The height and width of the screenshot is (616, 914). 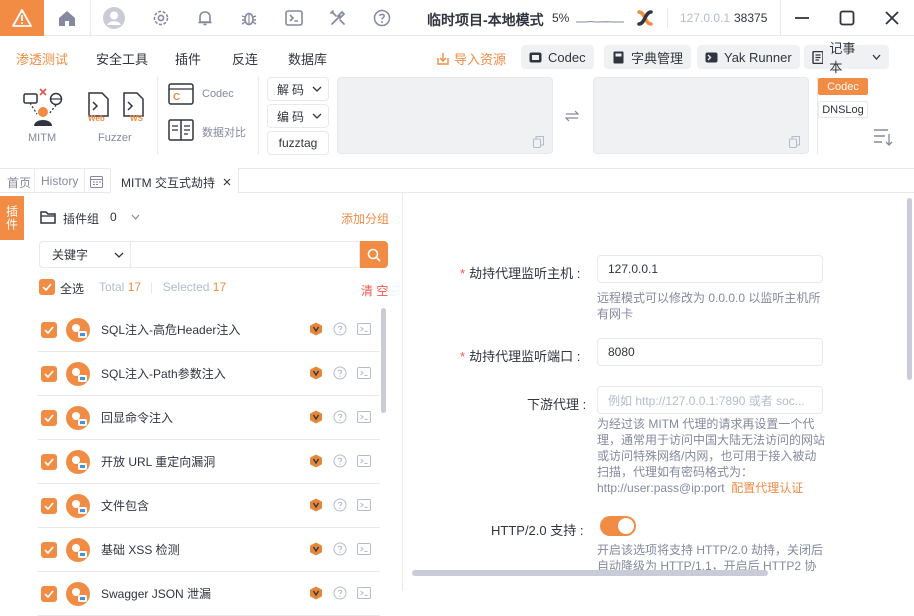 I want to click on tab-mitm: MITM 交互式劫持, so click(x=174, y=180).